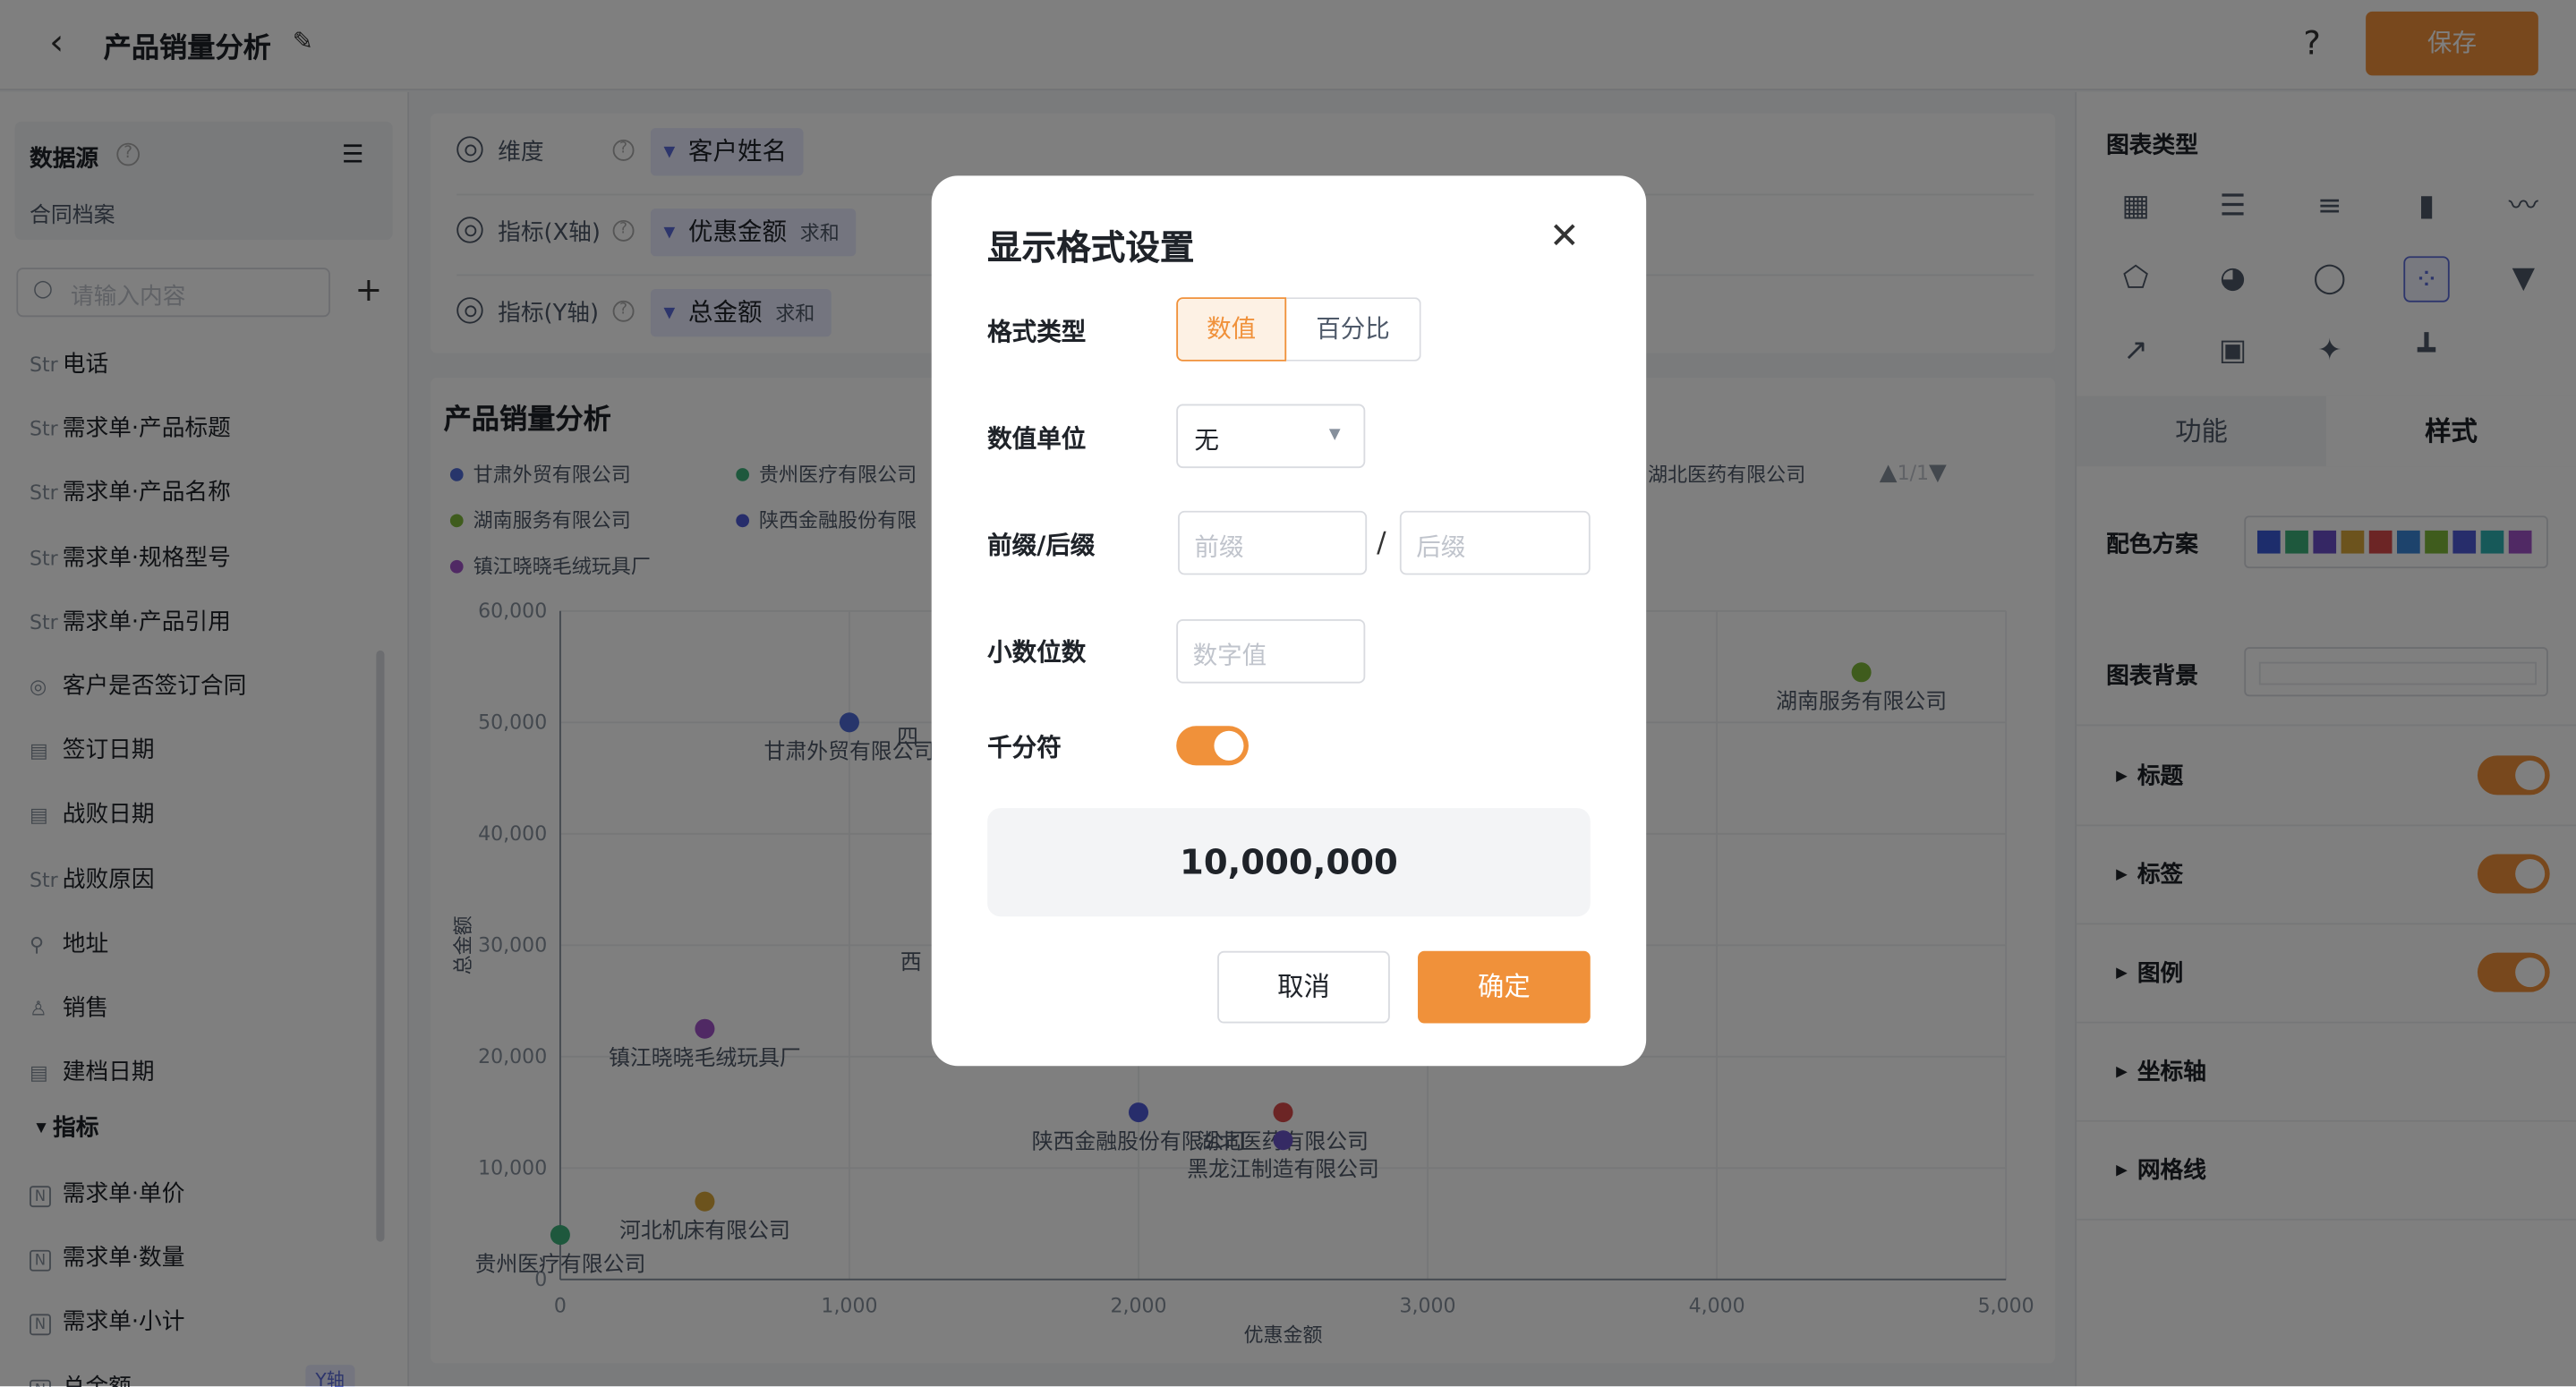  I want to click on thousands-label: 千分符, so click(1024, 747).